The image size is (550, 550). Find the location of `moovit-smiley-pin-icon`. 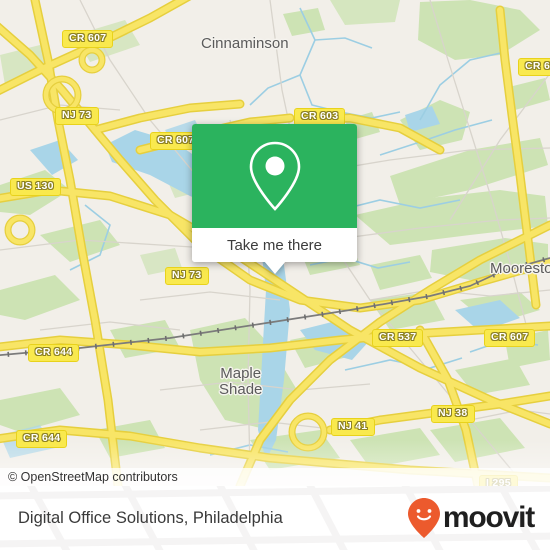

moovit-smiley-pin-icon is located at coordinates (423, 518).